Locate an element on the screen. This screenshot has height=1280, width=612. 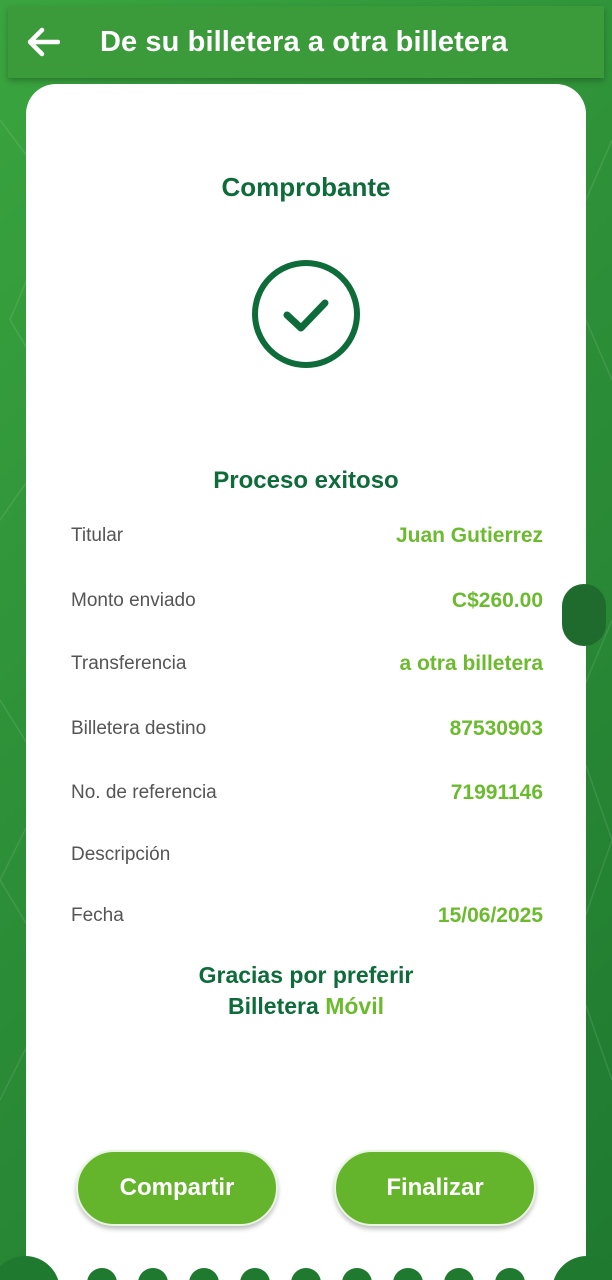
row-monto: Monto enviado C$260.00 is located at coordinates (307, 601).